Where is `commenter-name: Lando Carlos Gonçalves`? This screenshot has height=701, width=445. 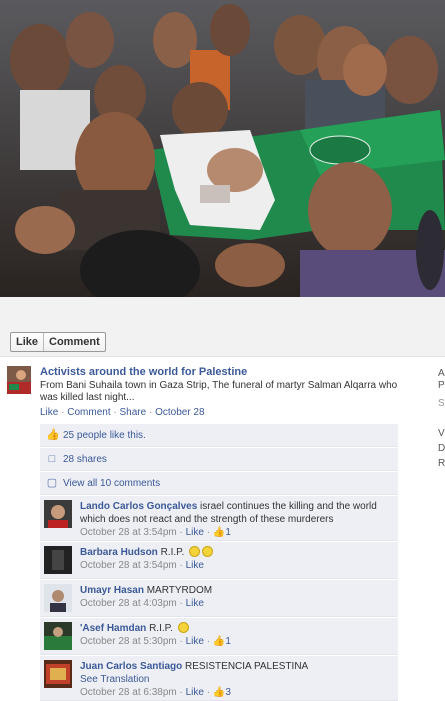 commenter-name: Lando Carlos Gonçalves is located at coordinates (138, 506).